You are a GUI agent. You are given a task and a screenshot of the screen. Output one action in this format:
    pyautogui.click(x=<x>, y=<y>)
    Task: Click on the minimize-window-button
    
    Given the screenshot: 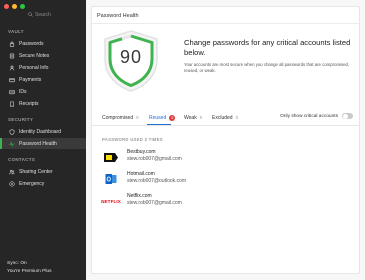 What is the action you would take?
    pyautogui.click(x=14, y=6)
    